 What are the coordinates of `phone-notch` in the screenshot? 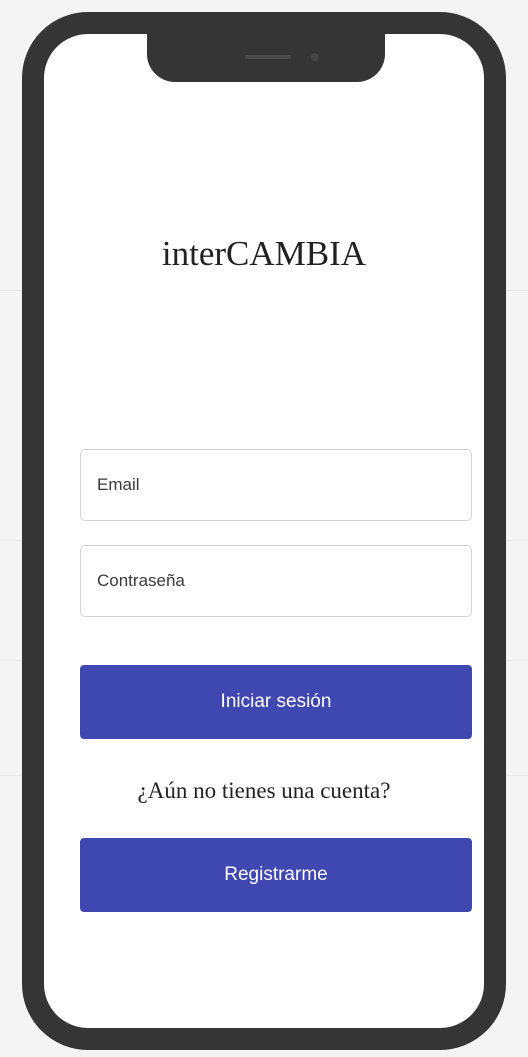 It's located at (266, 56).